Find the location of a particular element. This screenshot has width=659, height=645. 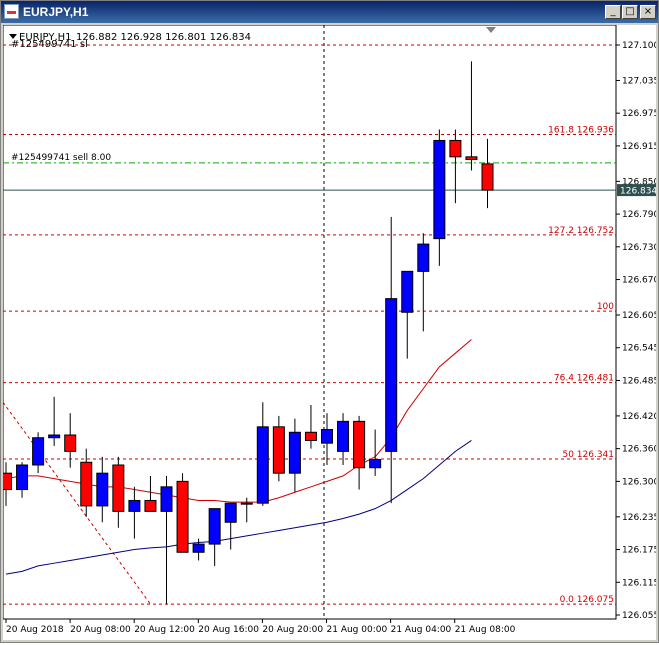

price-tick-label: 126.545 is located at coordinates (639, 349).